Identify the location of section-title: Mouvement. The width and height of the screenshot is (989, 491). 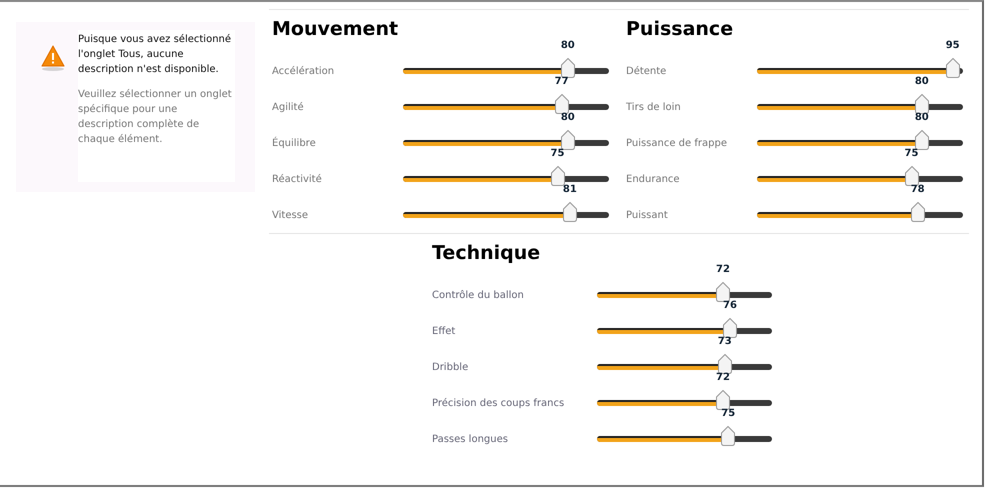
(336, 29).